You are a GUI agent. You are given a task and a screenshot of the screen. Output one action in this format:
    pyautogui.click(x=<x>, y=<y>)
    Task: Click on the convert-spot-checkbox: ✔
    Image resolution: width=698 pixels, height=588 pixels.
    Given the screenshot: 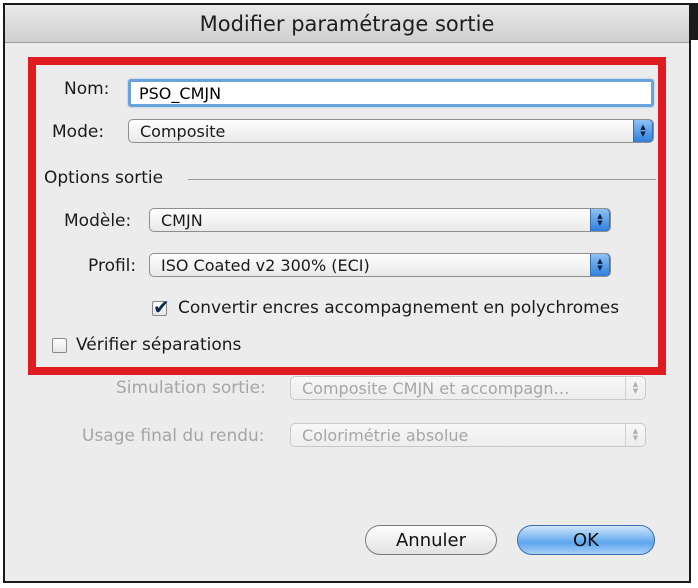 What is the action you would take?
    pyautogui.click(x=161, y=307)
    